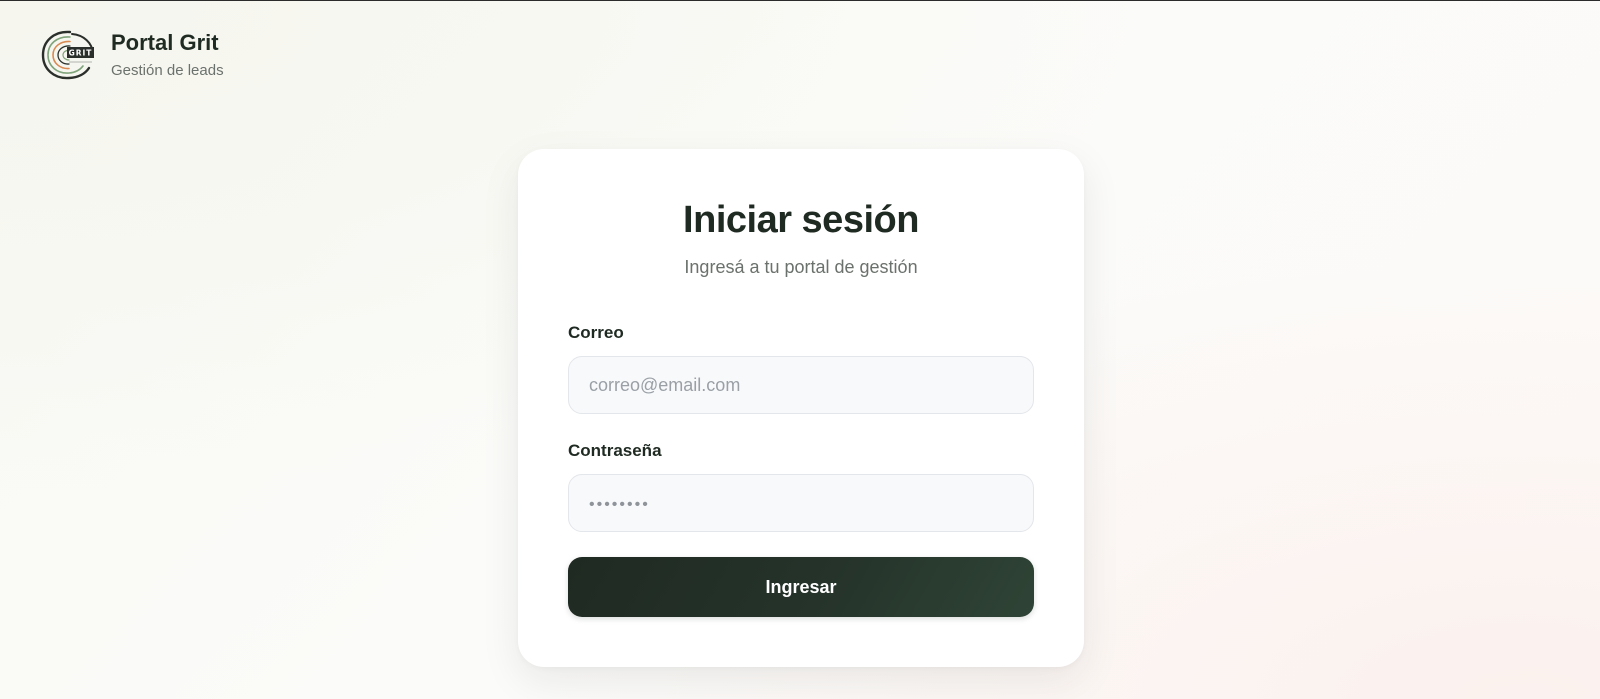 The image size is (1600, 699). What do you see at coordinates (801, 267) in the screenshot?
I see `login-subtitle: Ingresá a tu portal de gestión` at bounding box center [801, 267].